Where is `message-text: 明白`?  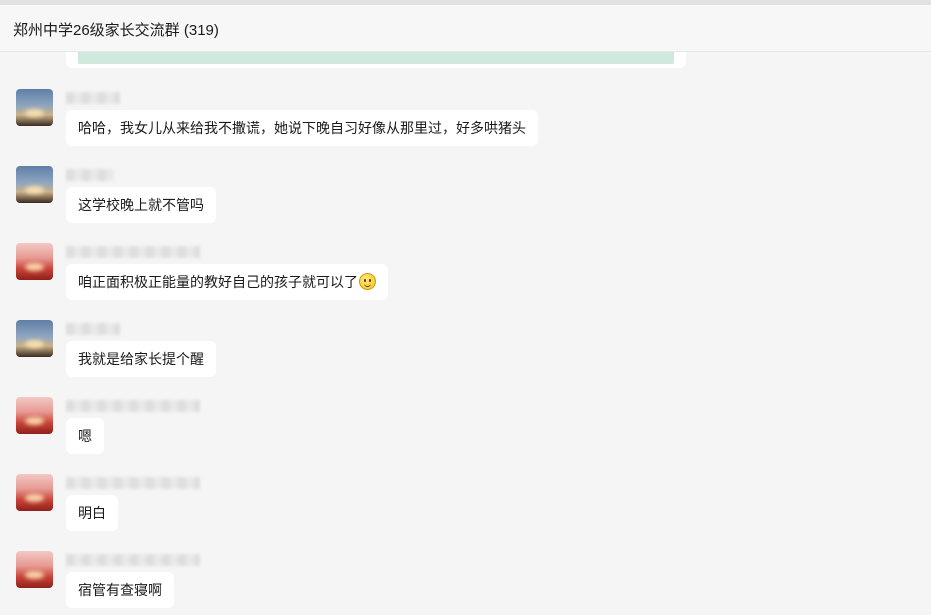
message-text: 明白 is located at coordinates (92, 513).